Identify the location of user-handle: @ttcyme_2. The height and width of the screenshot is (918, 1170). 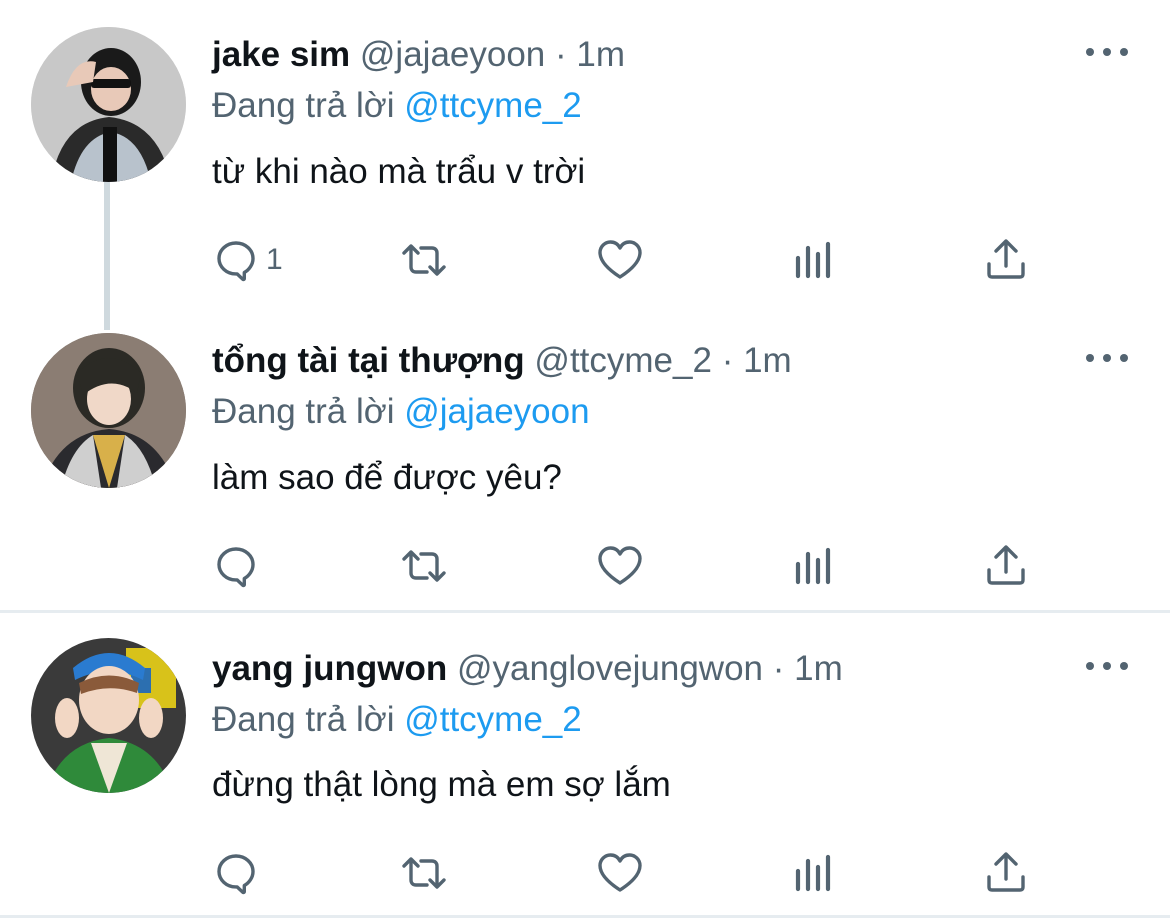
(623, 360).